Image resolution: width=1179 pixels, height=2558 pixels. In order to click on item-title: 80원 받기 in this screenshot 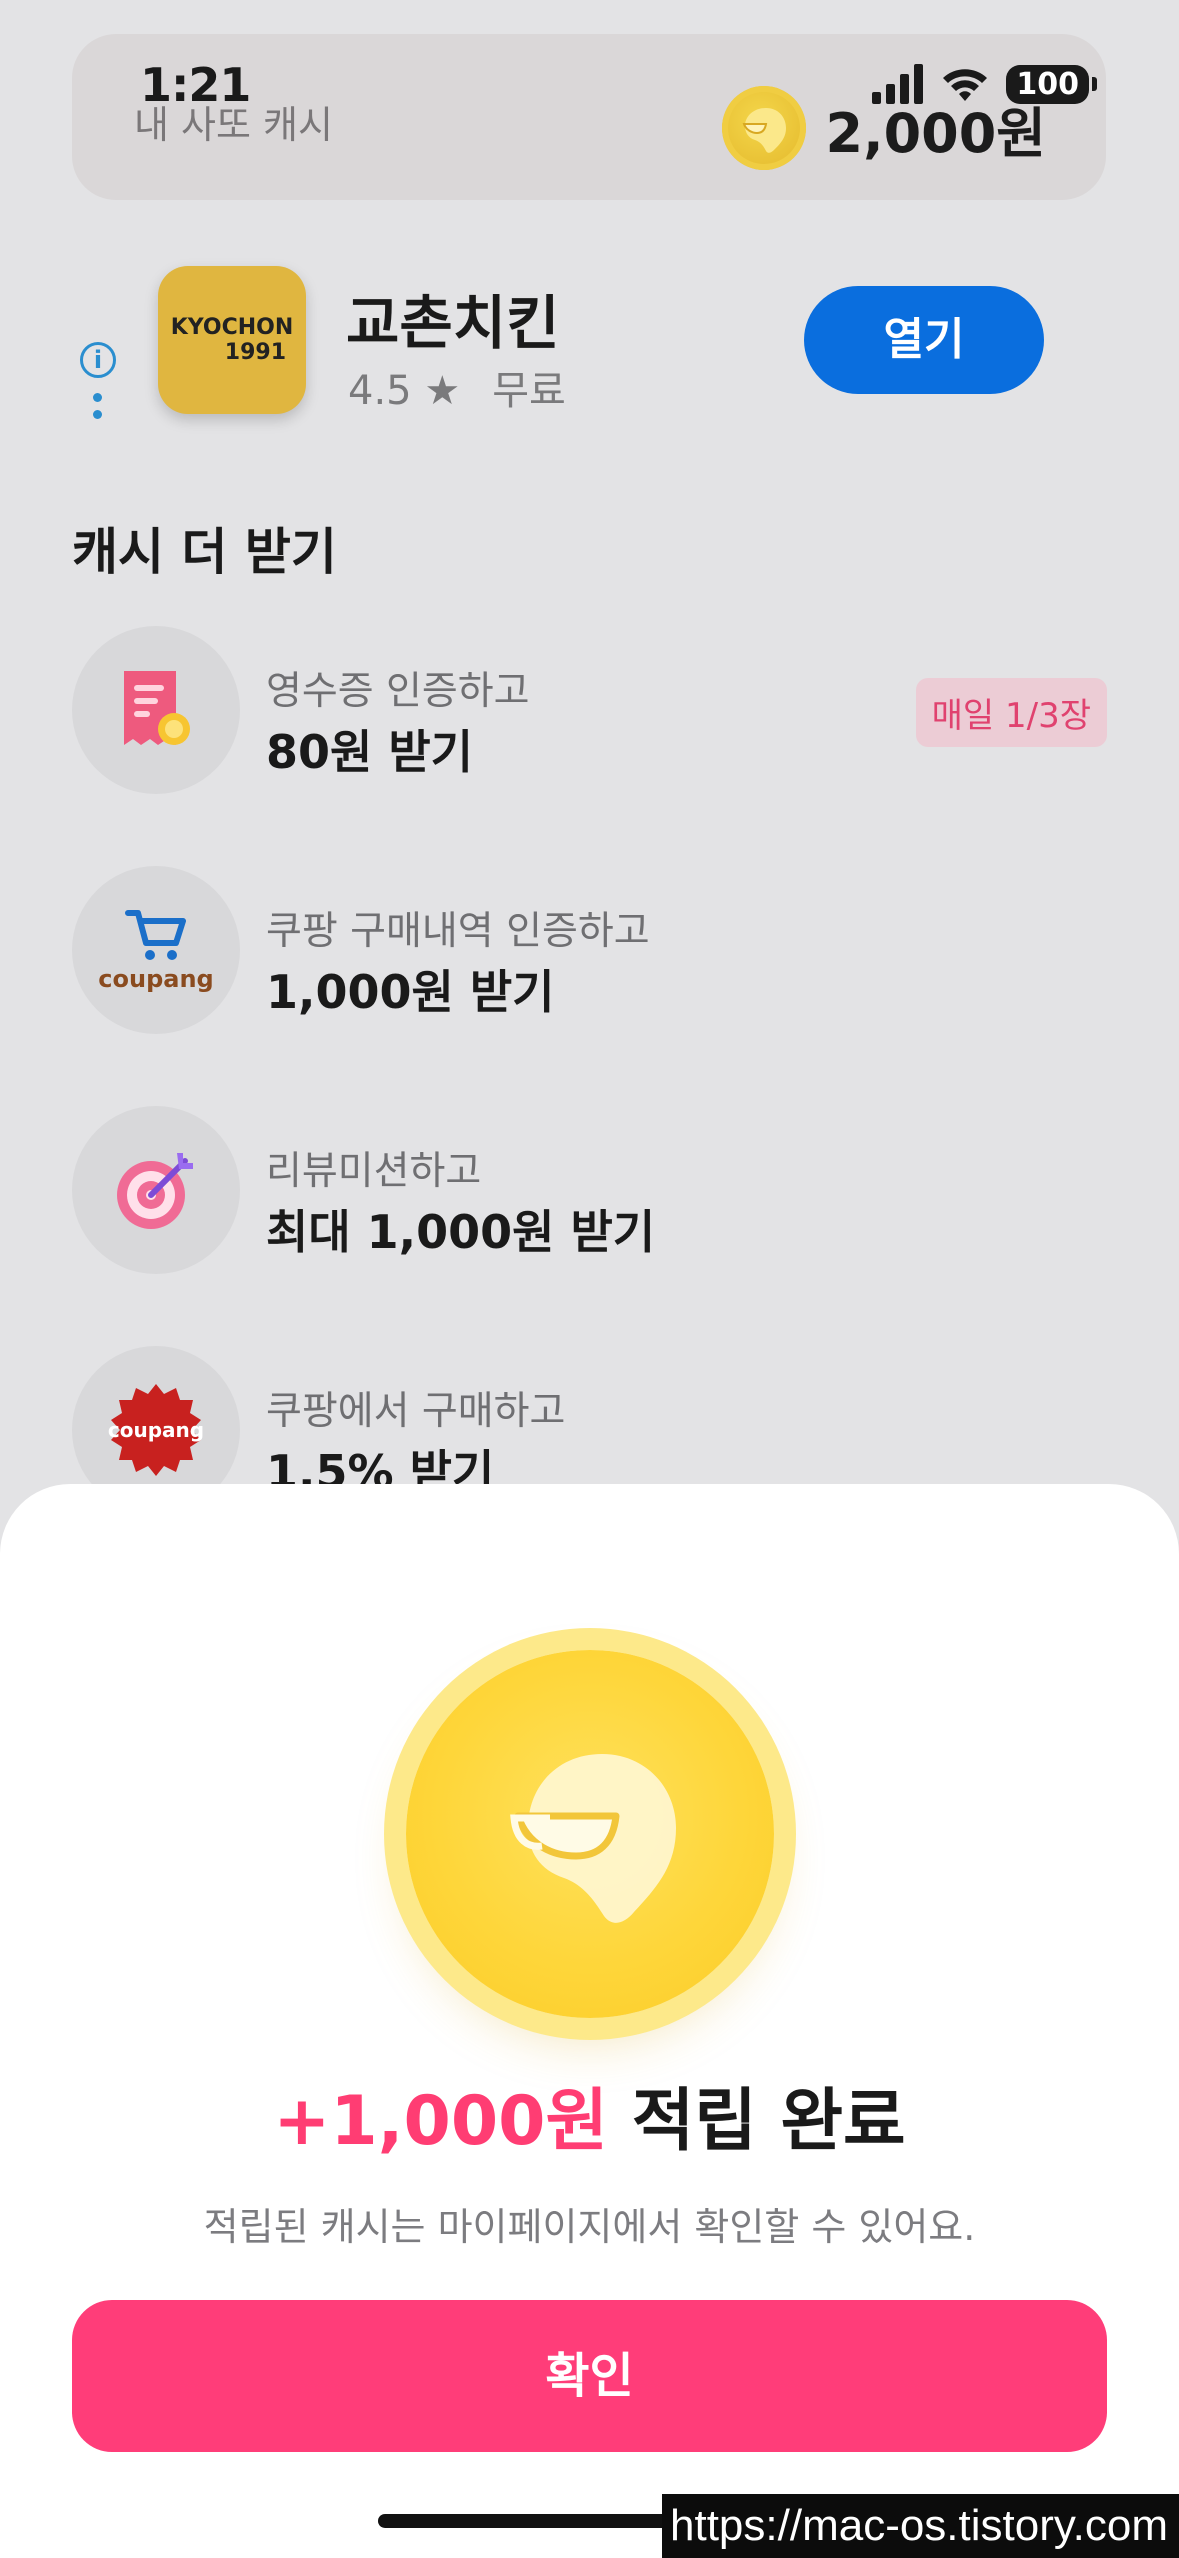, I will do `click(369, 752)`.